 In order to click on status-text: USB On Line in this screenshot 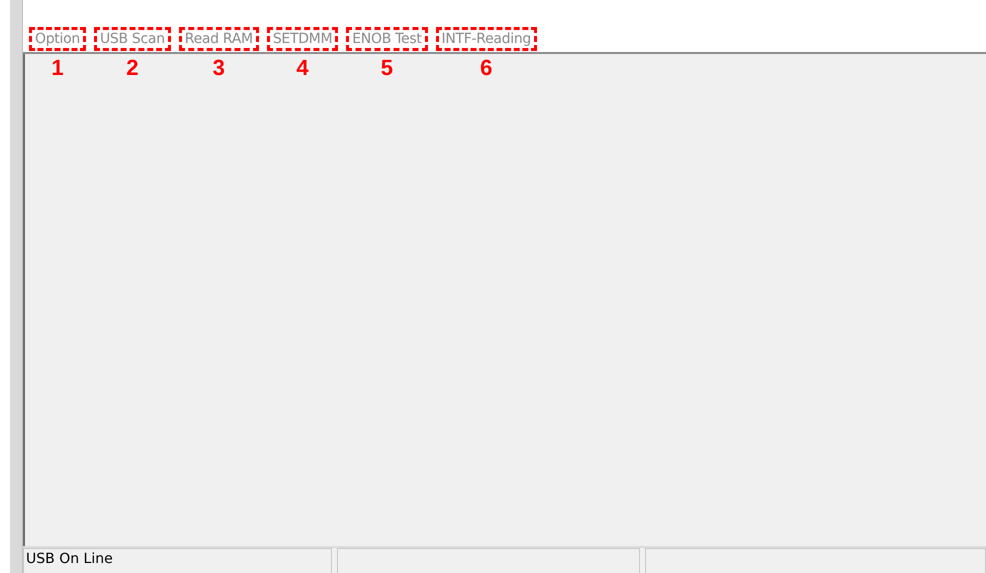, I will do `click(69, 559)`.